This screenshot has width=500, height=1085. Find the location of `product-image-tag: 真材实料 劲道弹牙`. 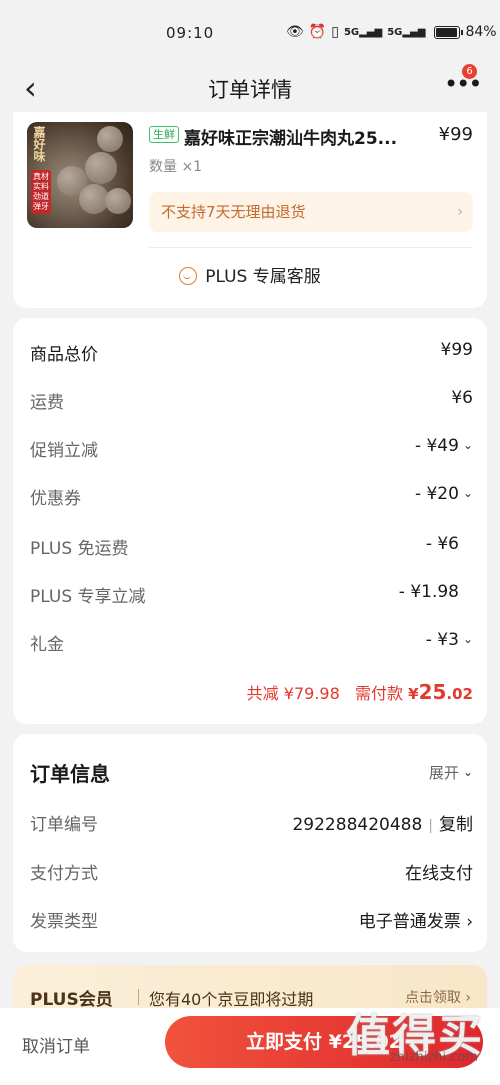

product-image-tag: 真材实料 劲道弹牙 is located at coordinates (41, 192).